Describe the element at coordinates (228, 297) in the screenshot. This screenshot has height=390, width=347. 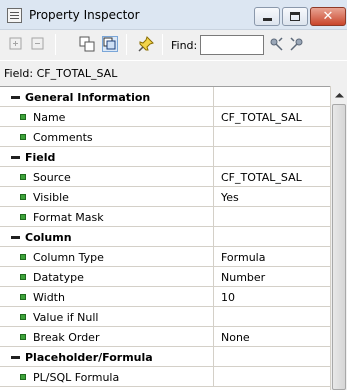
I see `property-value: 10` at that location.